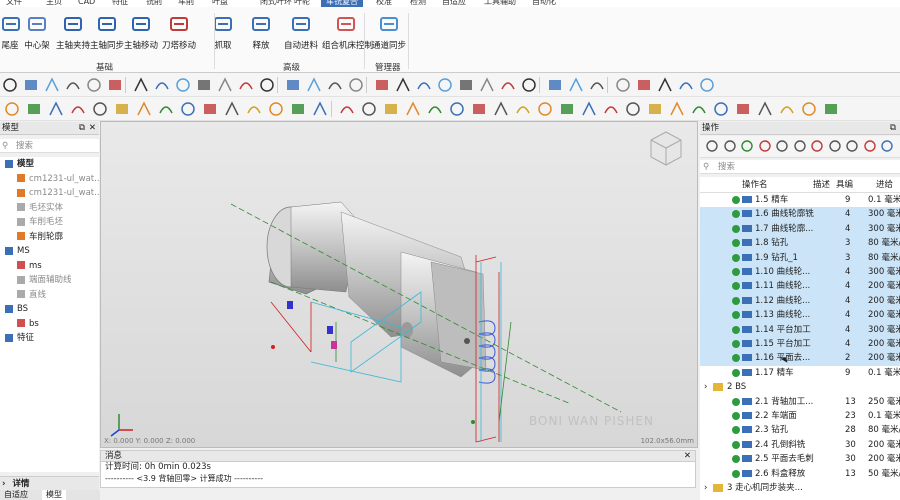 The height and width of the screenshot is (500, 900). What do you see at coordinates (821, 185) in the screenshot?
I see `column-header-desc: 描述` at bounding box center [821, 185].